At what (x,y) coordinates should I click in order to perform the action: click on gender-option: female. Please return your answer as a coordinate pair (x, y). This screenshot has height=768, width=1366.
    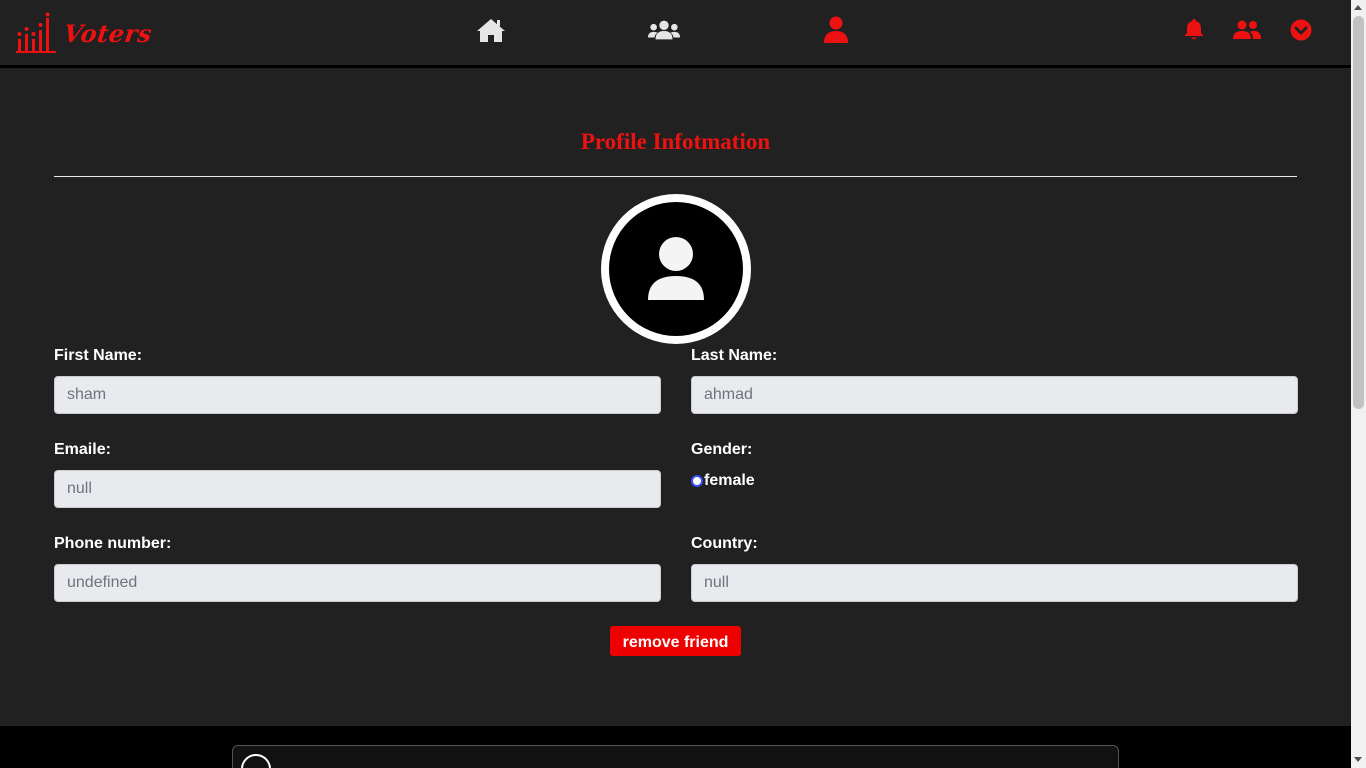
    Looking at the image, I should click on (723, 481).